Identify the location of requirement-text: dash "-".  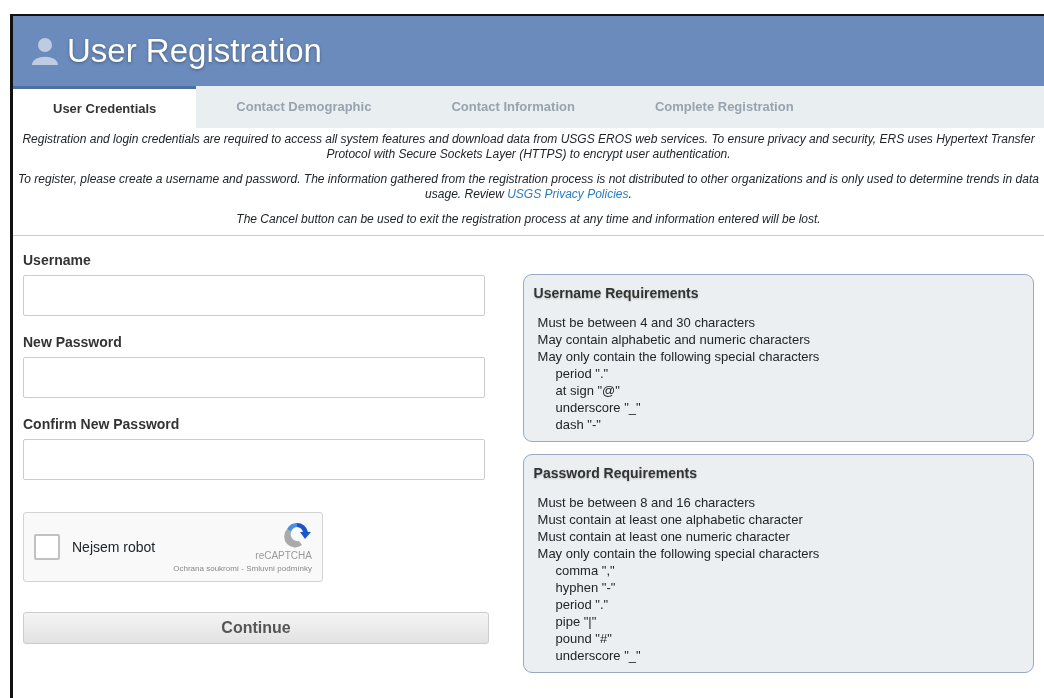
(578, 424).